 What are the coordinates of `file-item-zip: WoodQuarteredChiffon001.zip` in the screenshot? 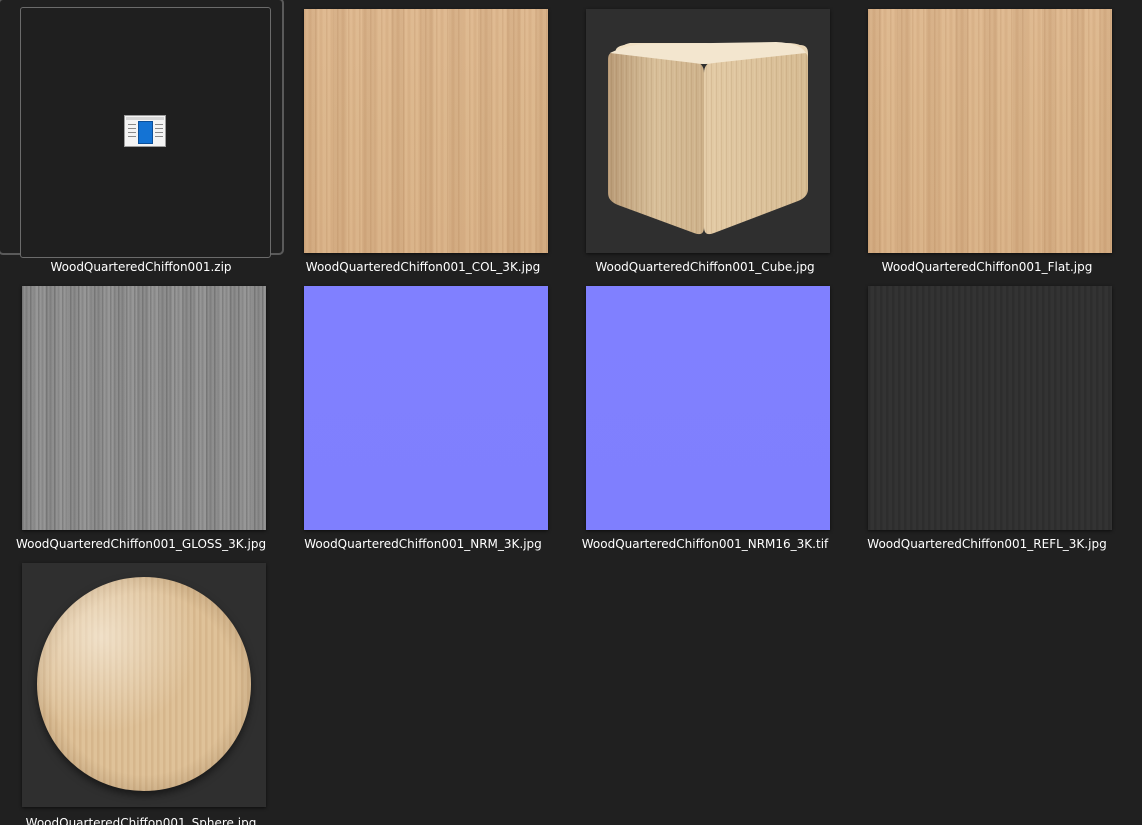 It's located at (142, 138).